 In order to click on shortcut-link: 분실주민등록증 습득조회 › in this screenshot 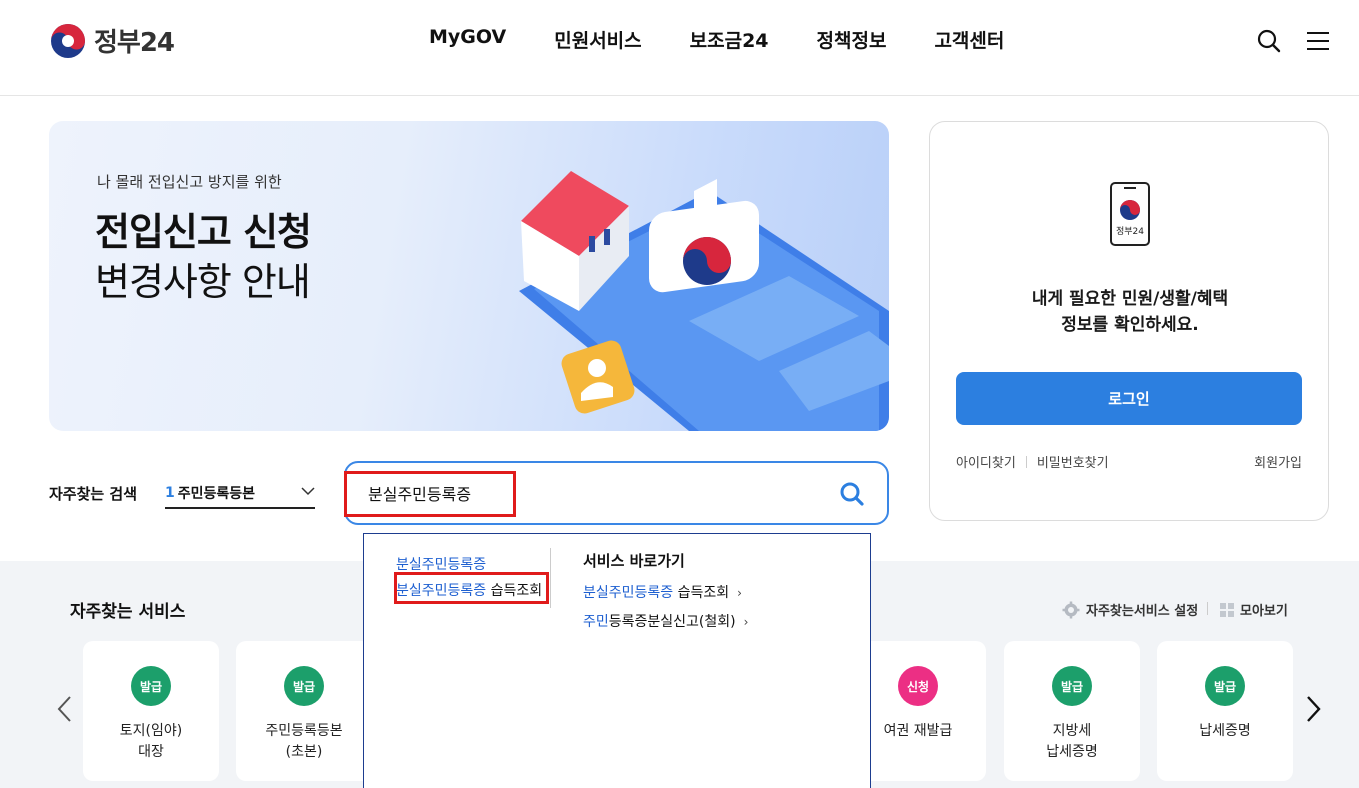, I will do `click(665, 593)`.